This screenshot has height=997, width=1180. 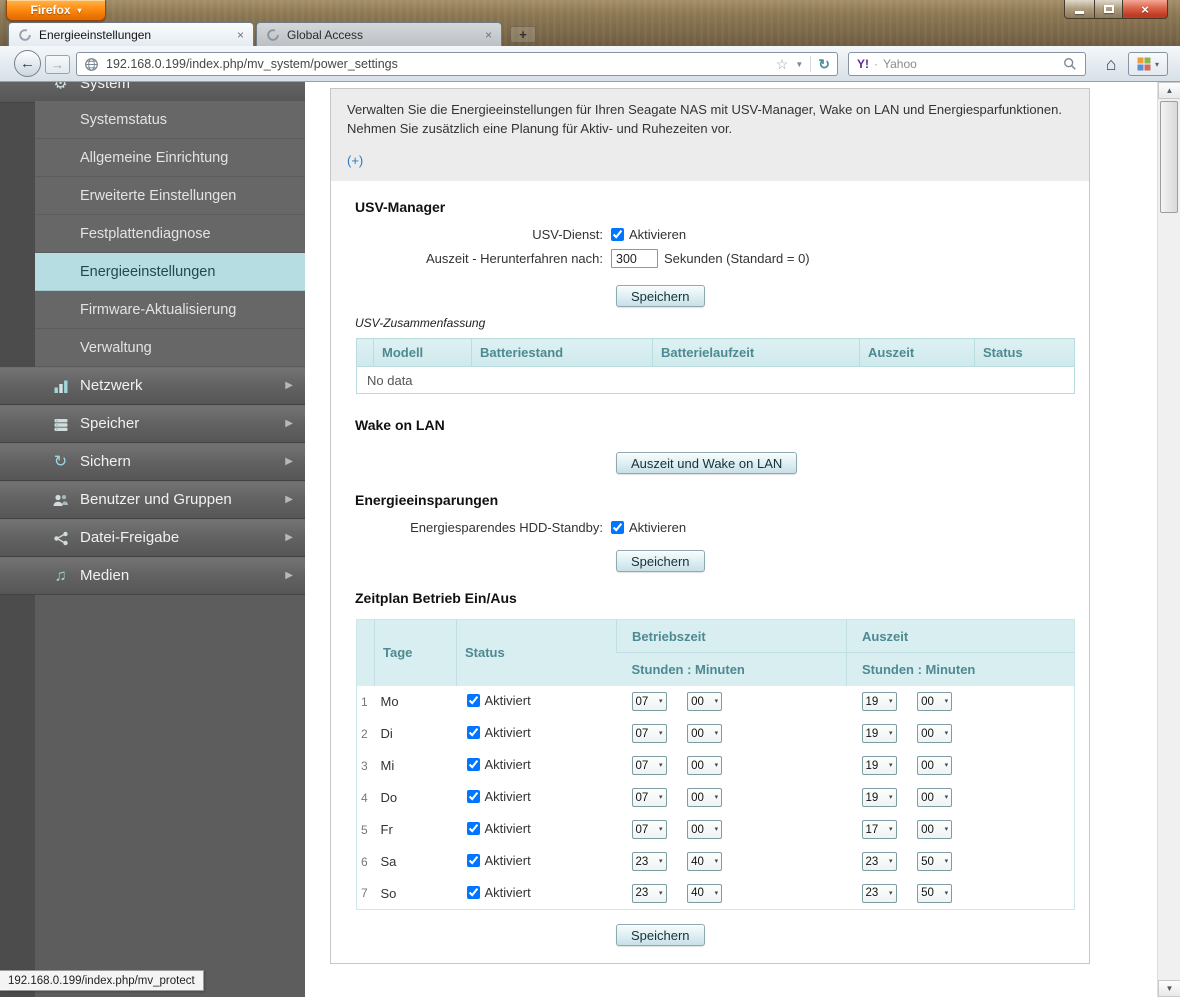 I want to click on sidebar-item-energieeinstellungen: Energieeinstellungen, so click(x=170, y=272).